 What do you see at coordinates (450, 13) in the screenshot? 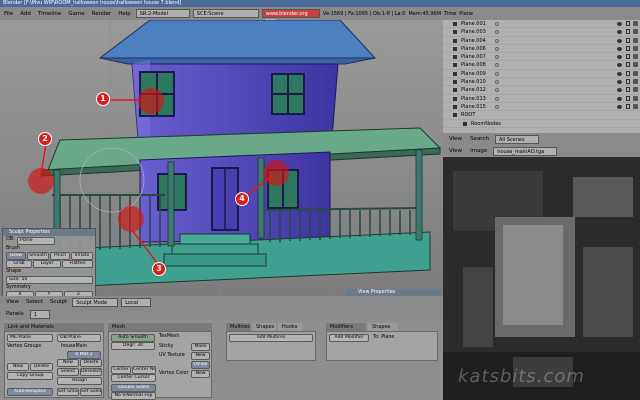
I see `time-readout: Time` at bounding box center [450, 13].